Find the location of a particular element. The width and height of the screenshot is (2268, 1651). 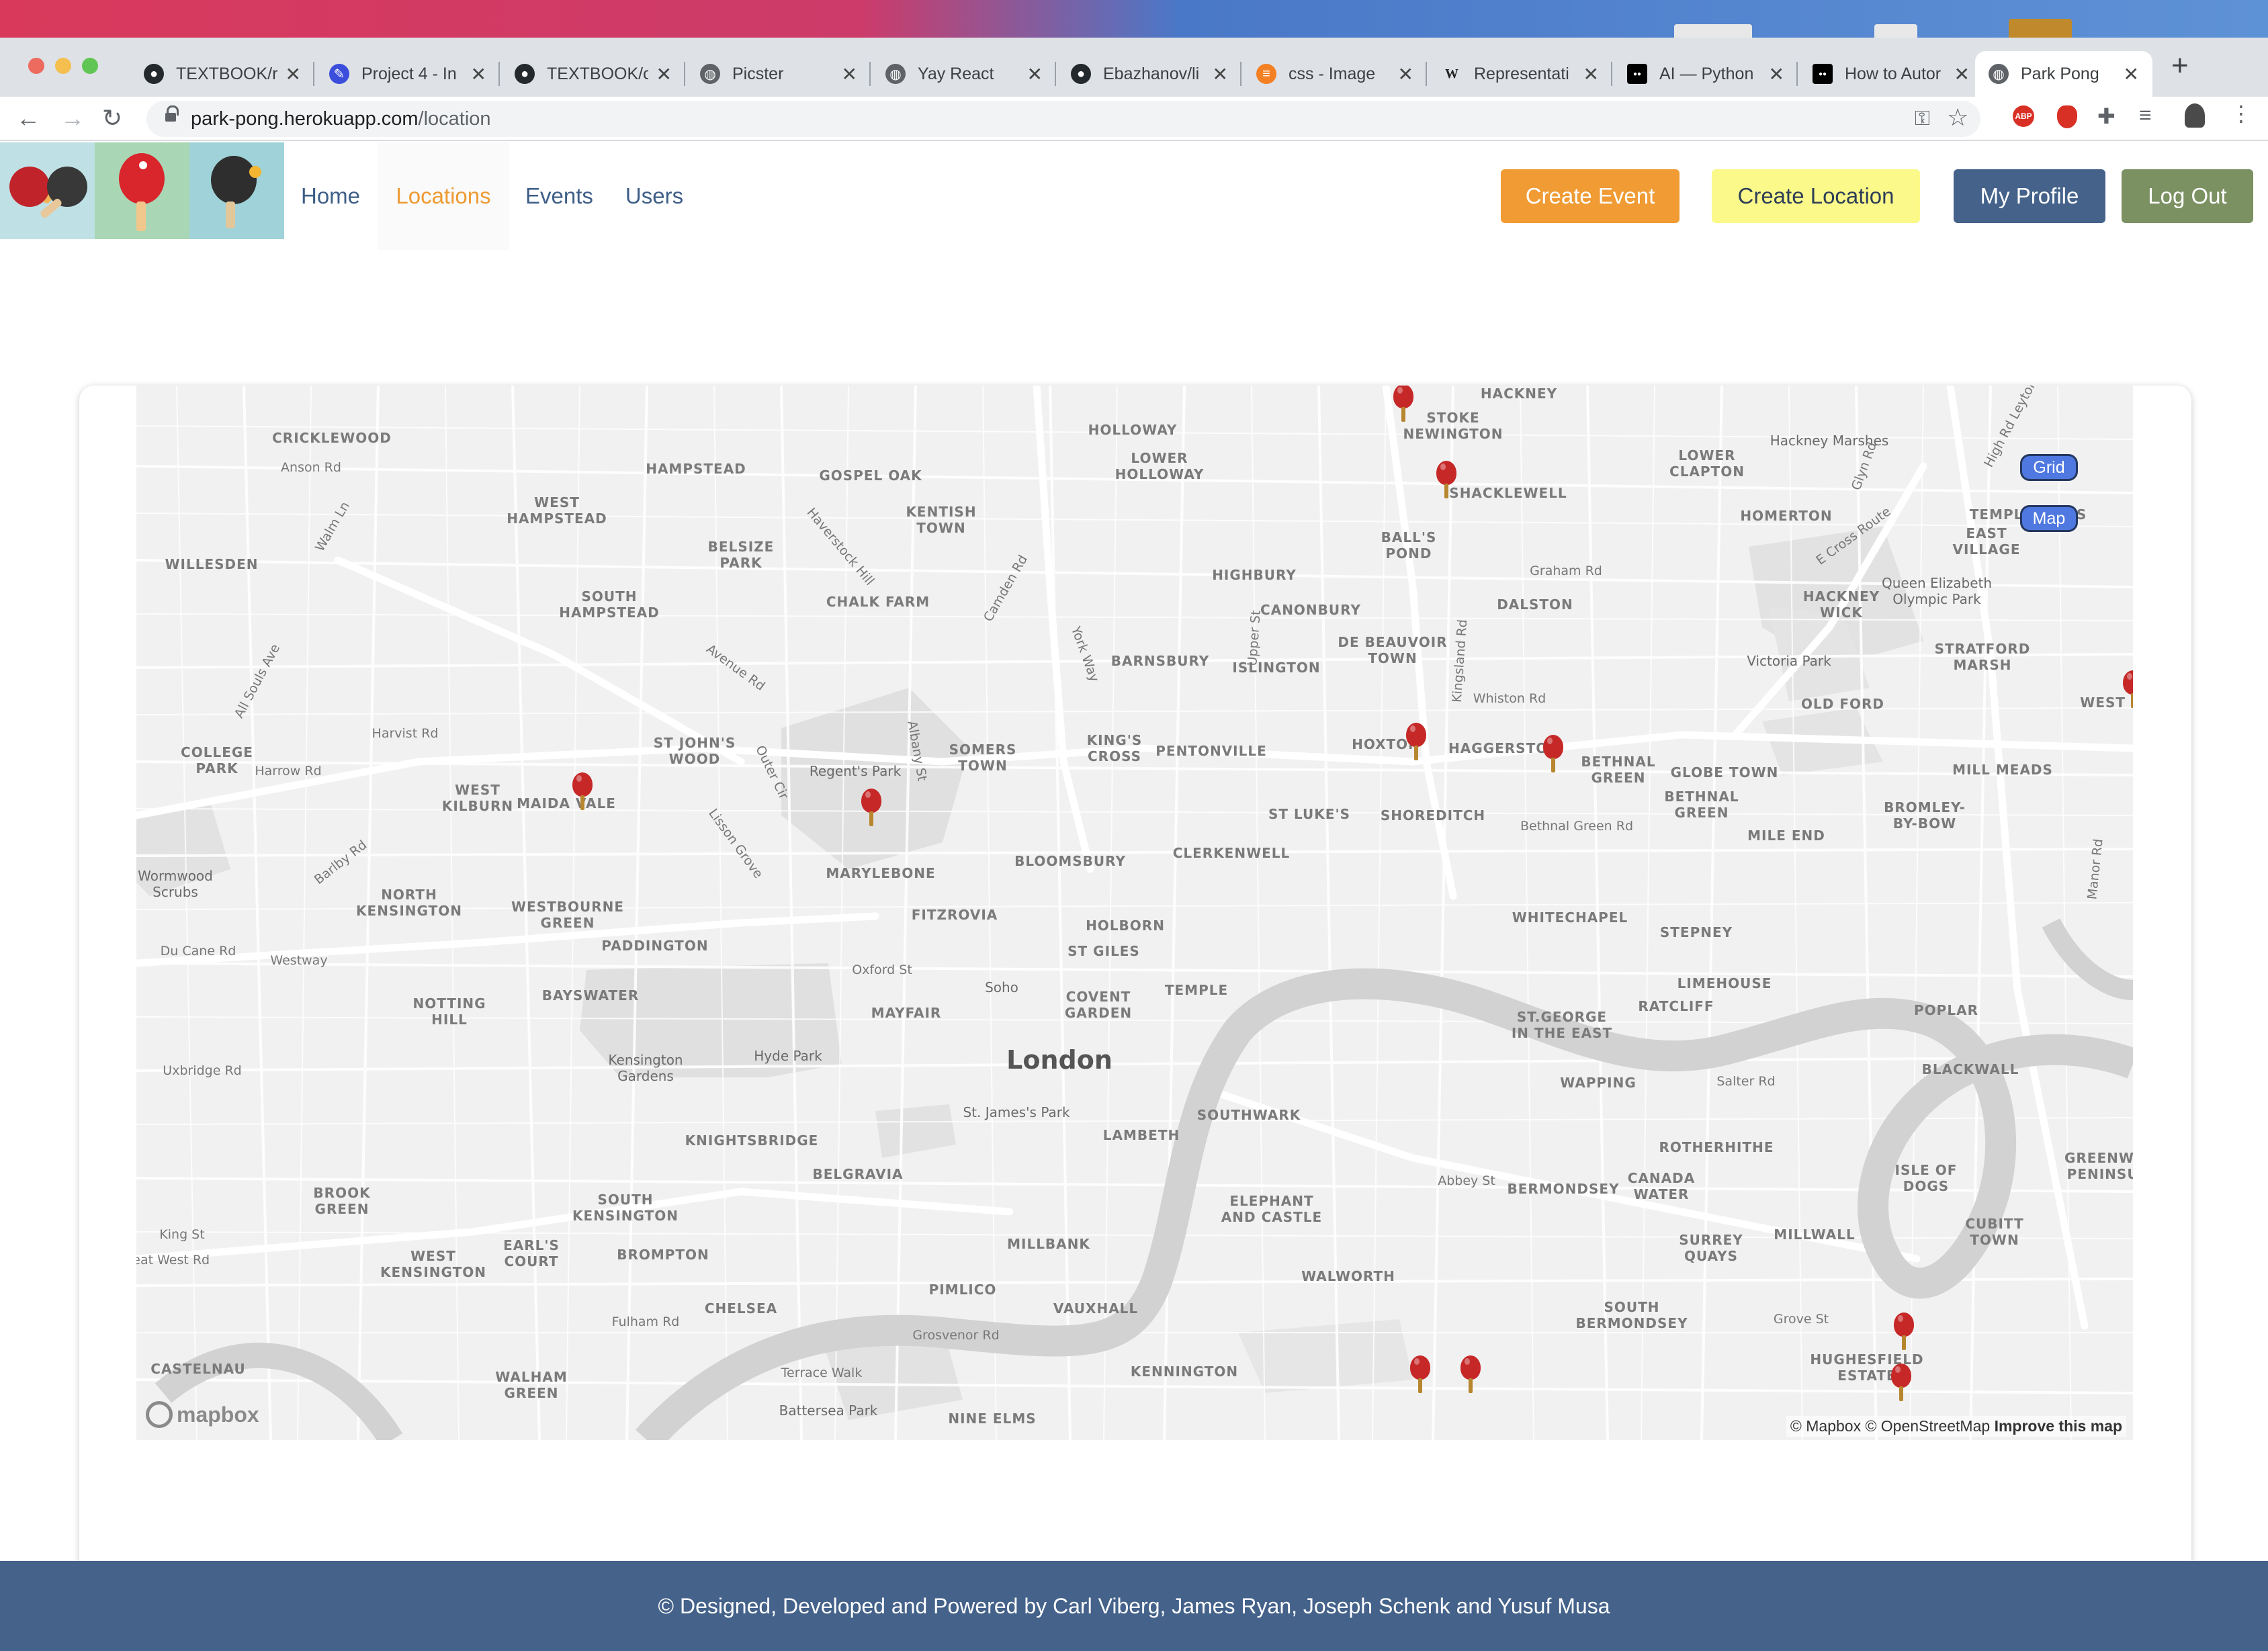

adblock-icon: ABP is located at coordinates (2023, 116).